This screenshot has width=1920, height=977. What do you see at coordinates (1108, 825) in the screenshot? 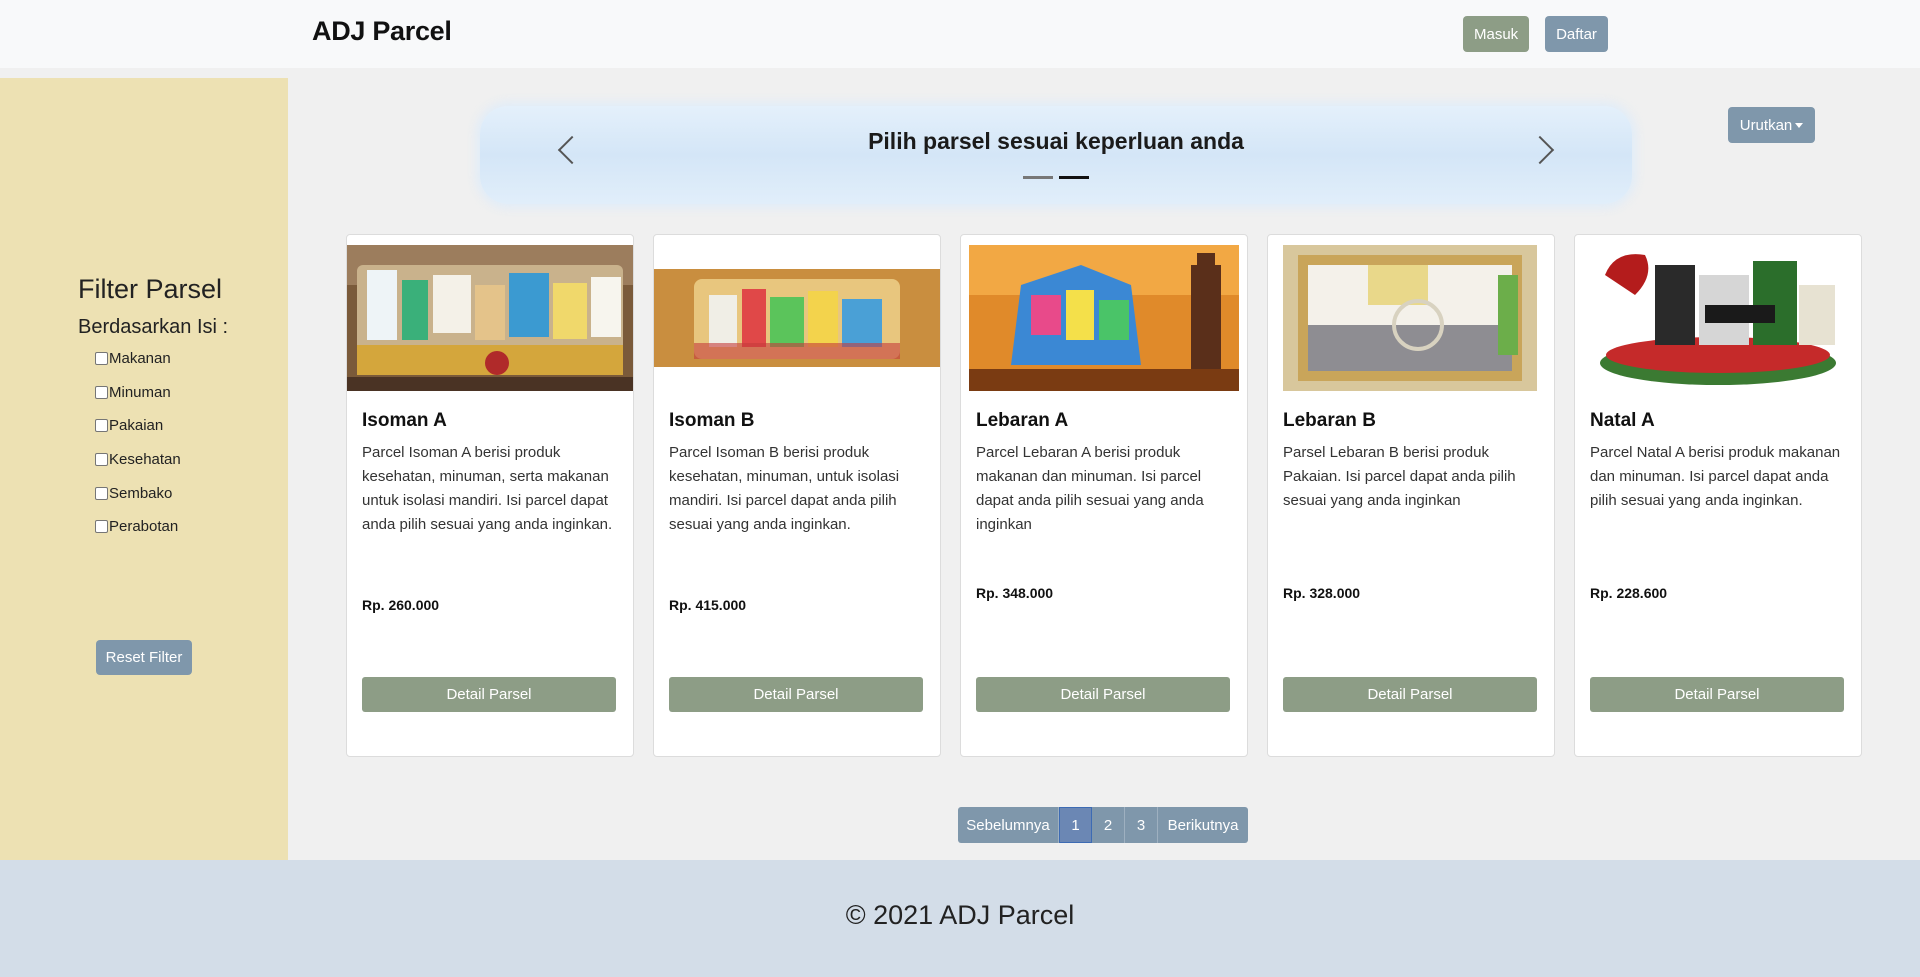
I see `page-2-button: 2` at bounding box center [1108, 825].